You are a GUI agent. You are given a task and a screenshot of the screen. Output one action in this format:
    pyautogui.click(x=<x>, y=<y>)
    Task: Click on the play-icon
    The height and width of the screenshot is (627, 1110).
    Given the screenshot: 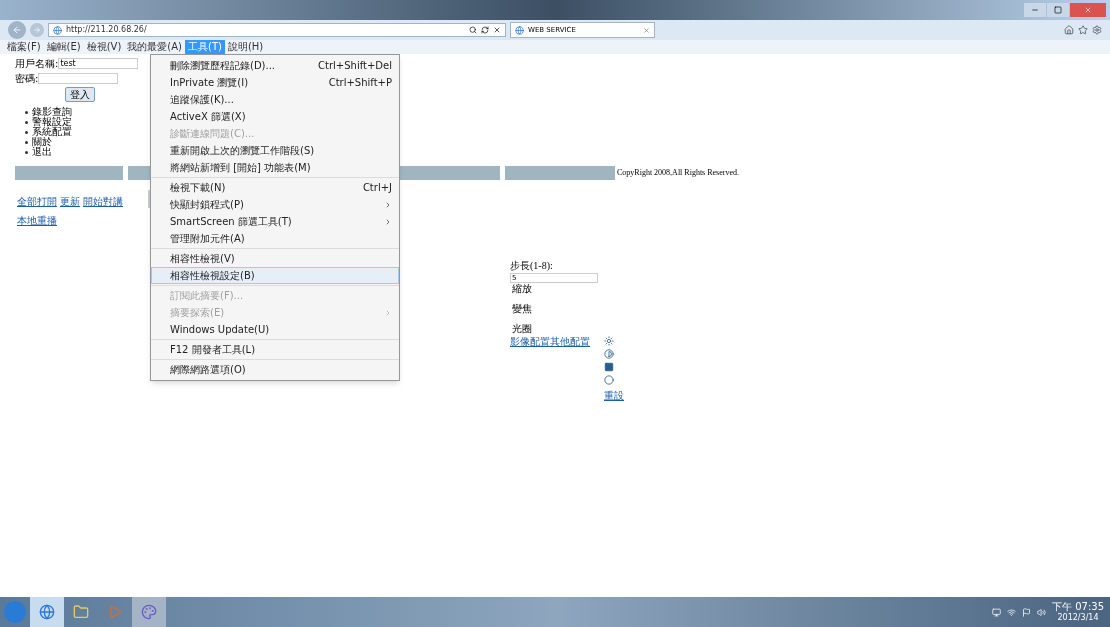 What is the action you would take?
    pyautogui.click(x=115, y=612)
    